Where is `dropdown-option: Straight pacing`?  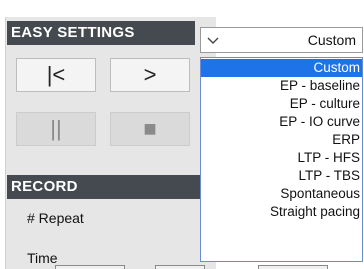 dropdown-option: Straight pacing is located at coordinates (281, 212).